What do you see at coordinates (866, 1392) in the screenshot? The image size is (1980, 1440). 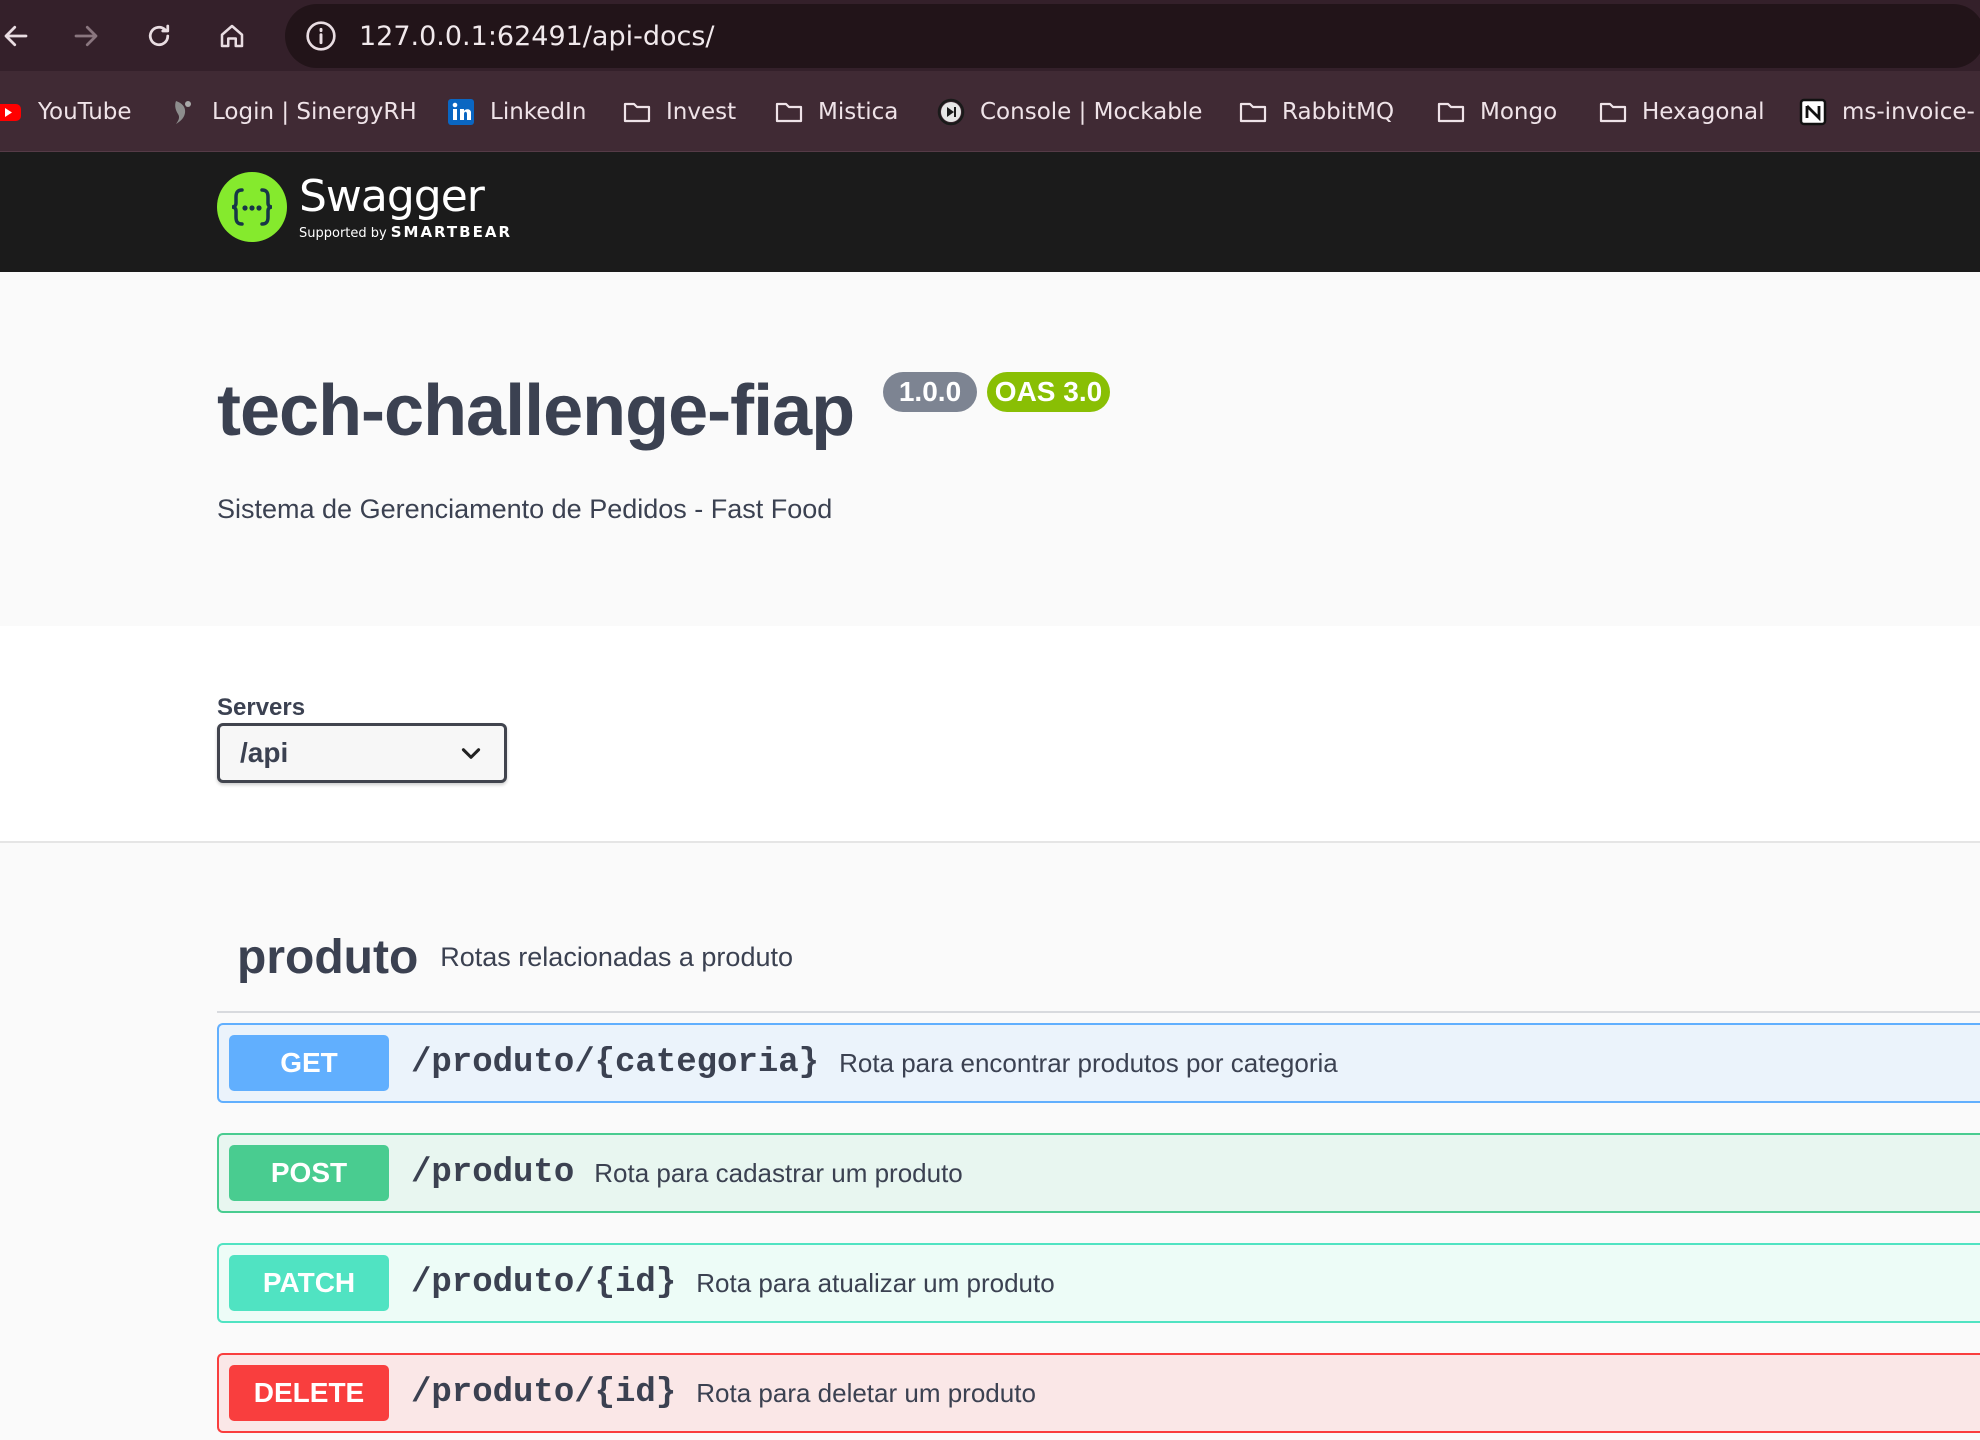 I see `operation-summary: Rota para deletar um produto` at bounding box center [866, 1392].